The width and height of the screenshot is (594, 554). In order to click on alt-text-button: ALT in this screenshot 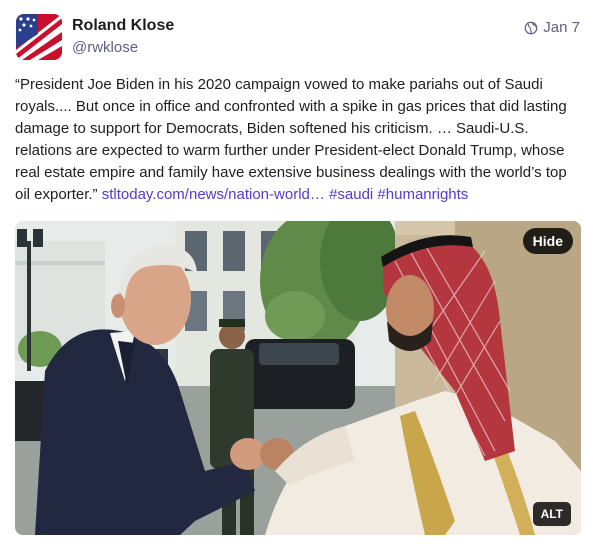, I will do `click(551, 514)`.